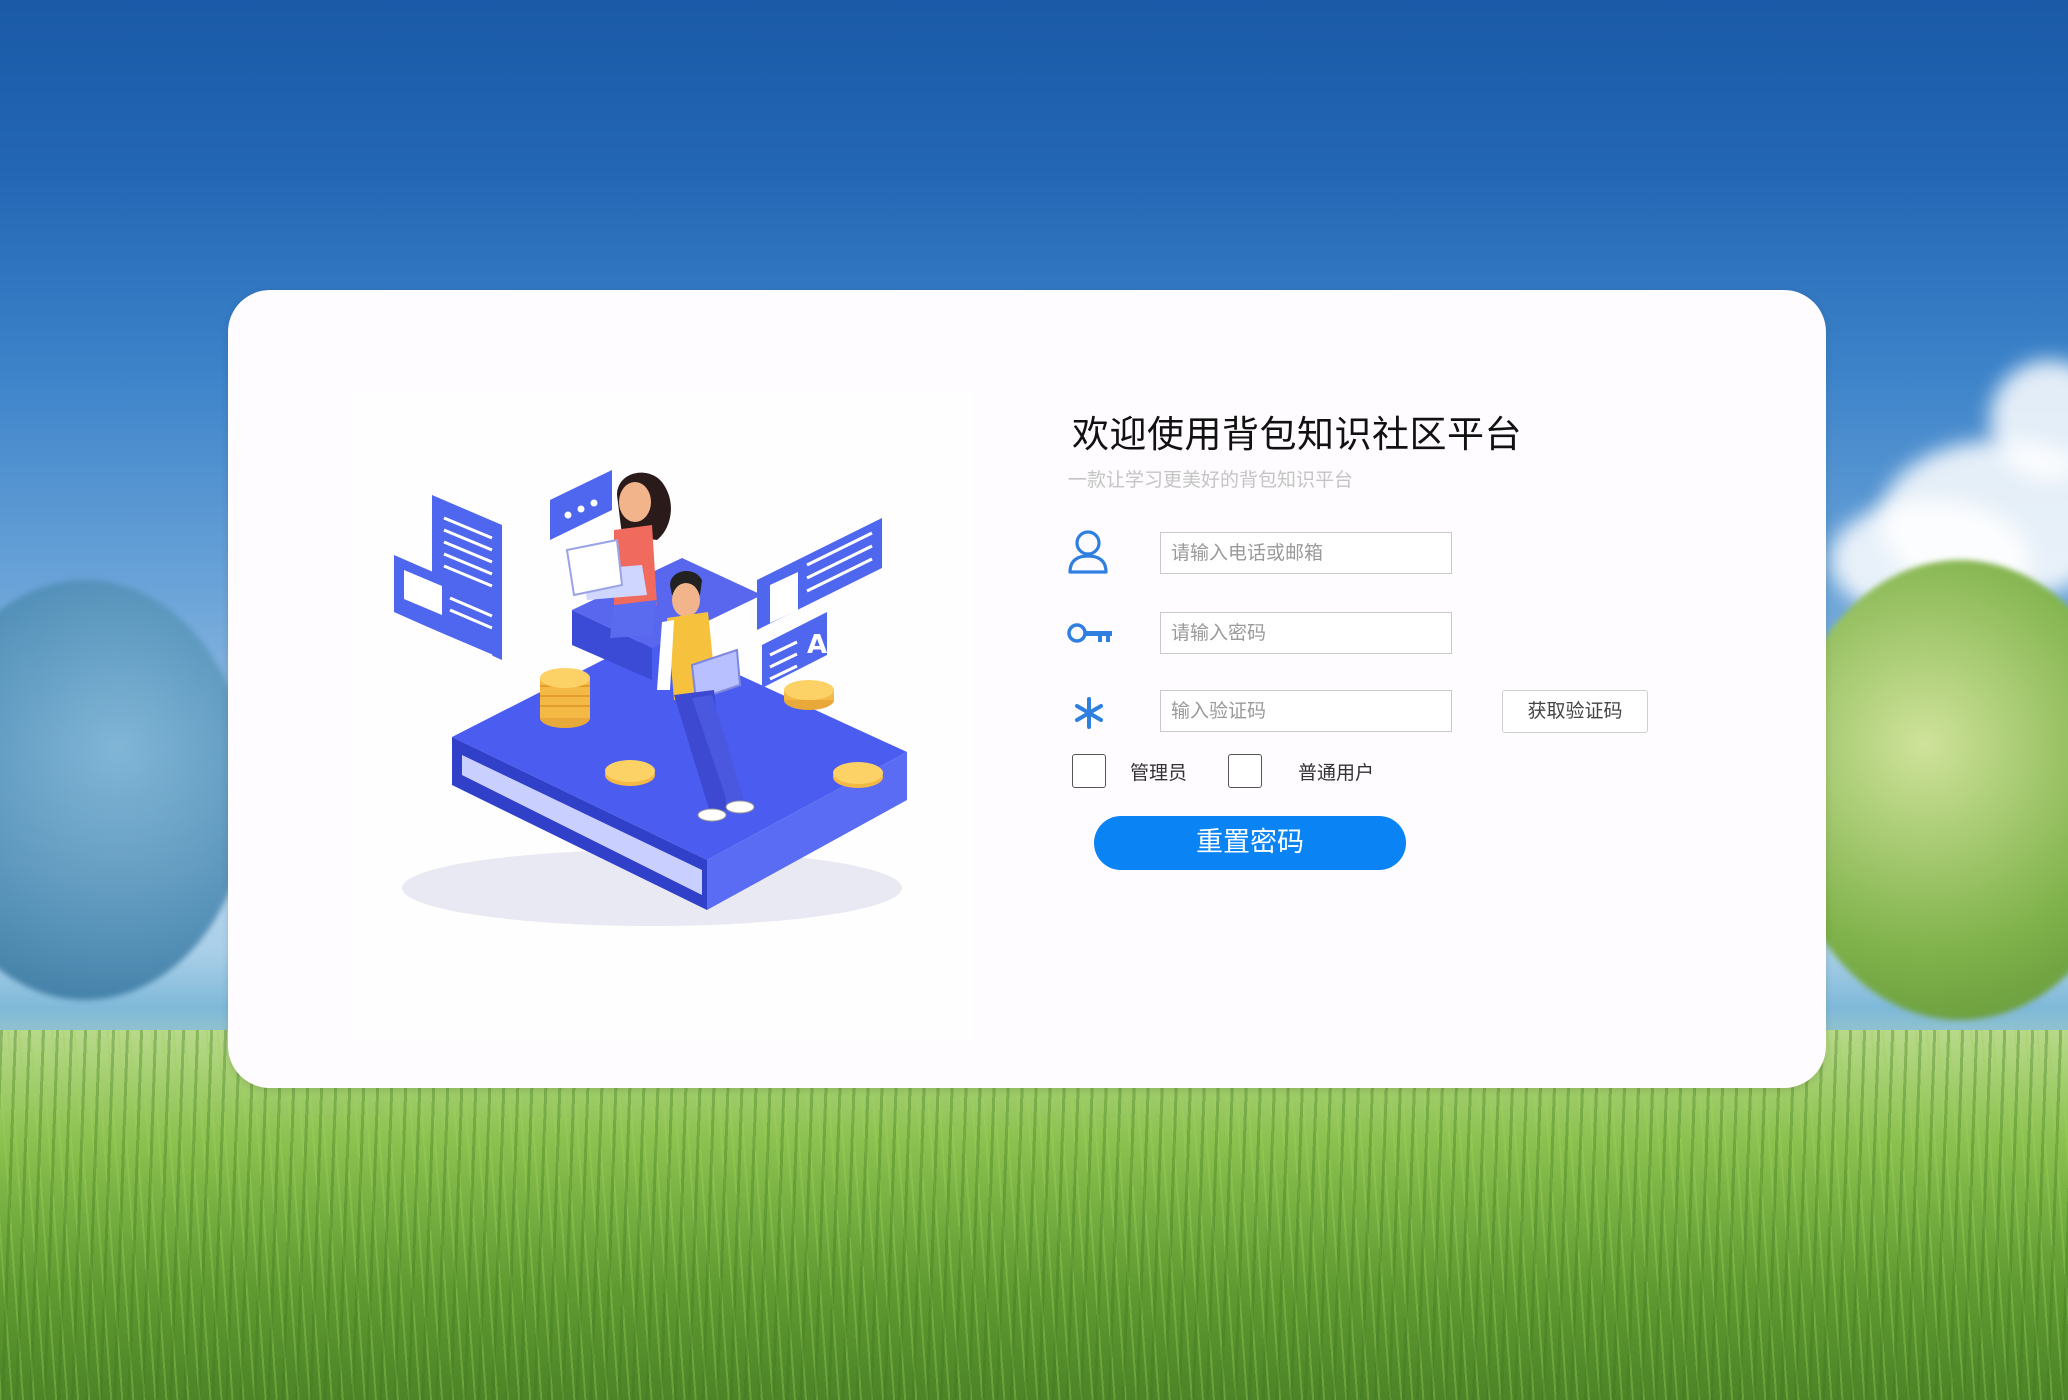 This screenshot has width=2068, height=1400. I want to click on get-code-button: 获取验证码, so click(1575, 711).